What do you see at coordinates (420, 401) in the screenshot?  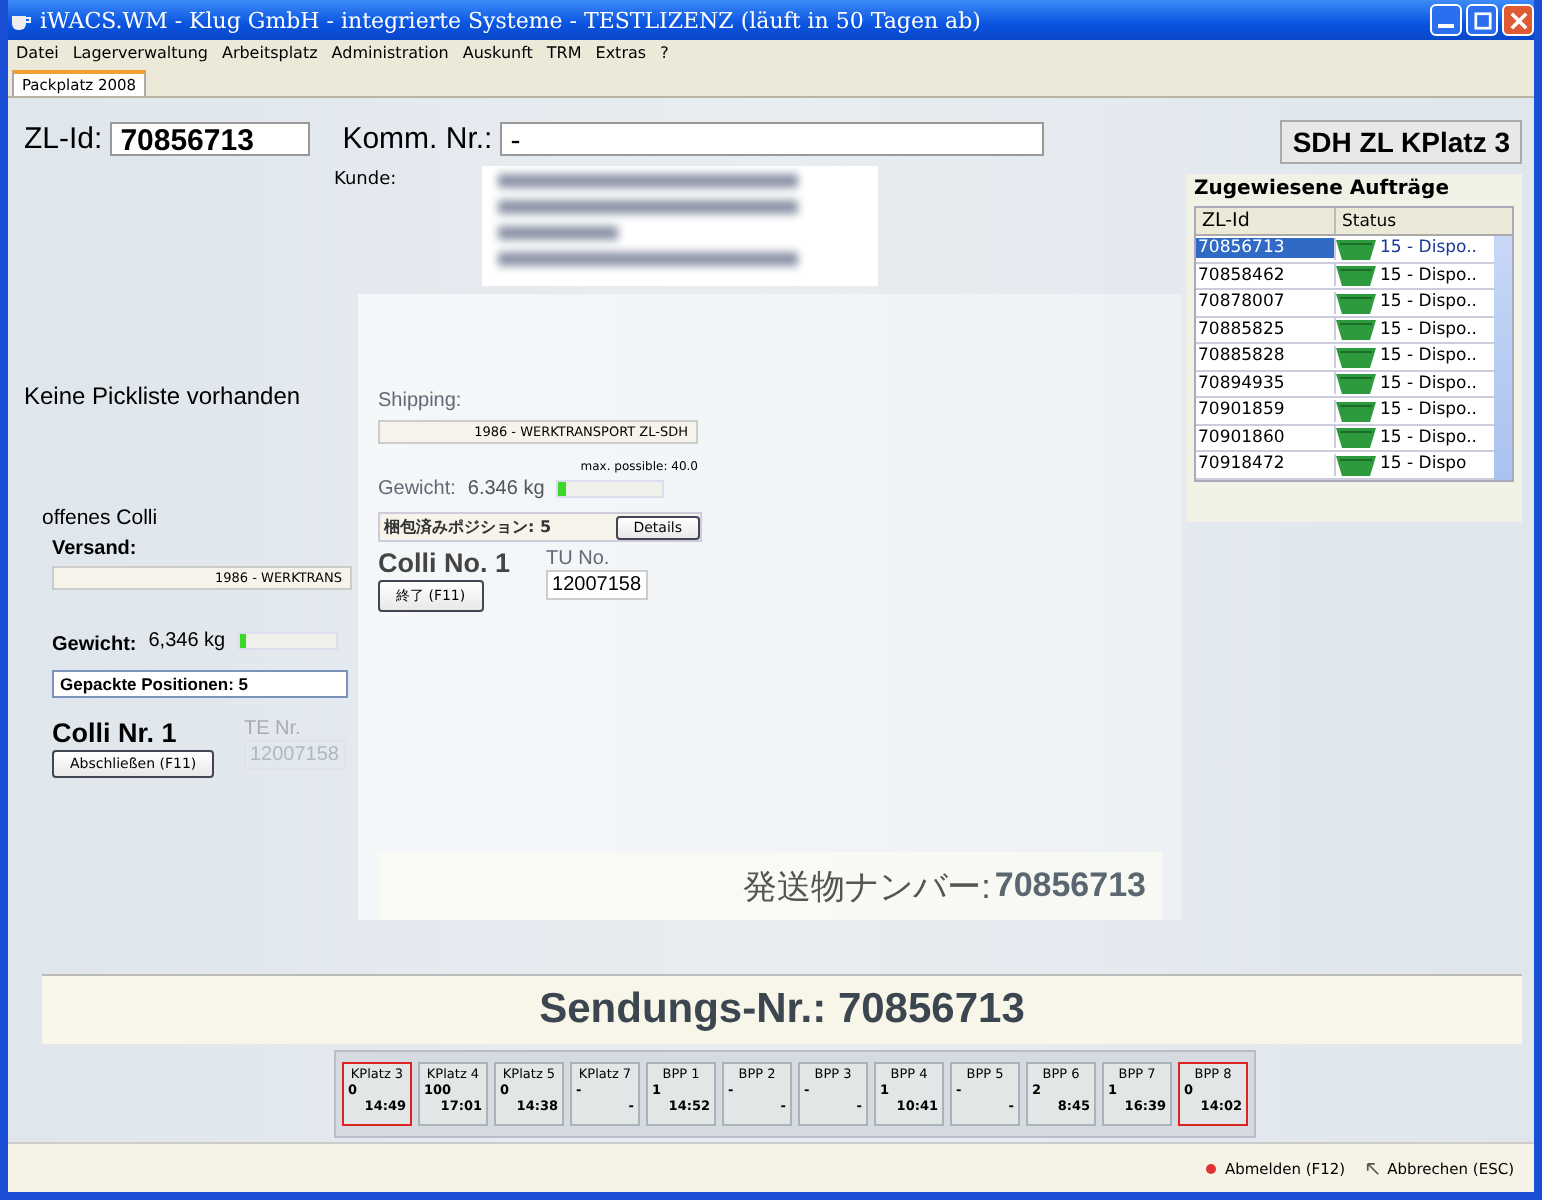 I see `field-label: Shipping:` at bounding box center [420, 401].